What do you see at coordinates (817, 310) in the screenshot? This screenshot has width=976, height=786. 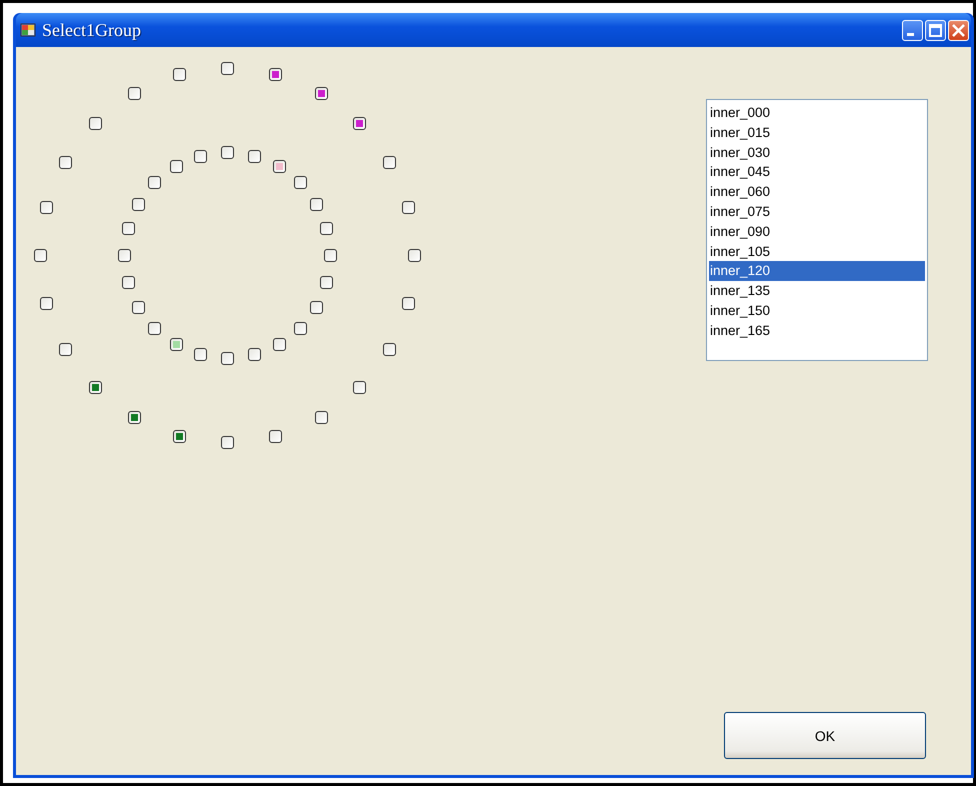 I see `list-item: inner_150` at bounding box center [817, 310].